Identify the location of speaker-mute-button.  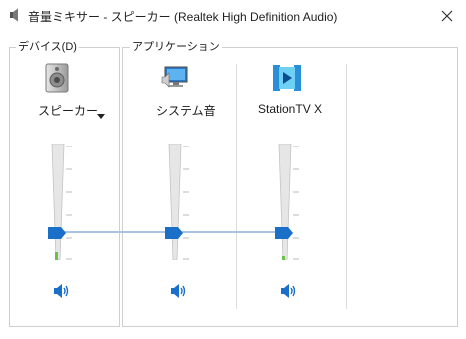
(62, 291).